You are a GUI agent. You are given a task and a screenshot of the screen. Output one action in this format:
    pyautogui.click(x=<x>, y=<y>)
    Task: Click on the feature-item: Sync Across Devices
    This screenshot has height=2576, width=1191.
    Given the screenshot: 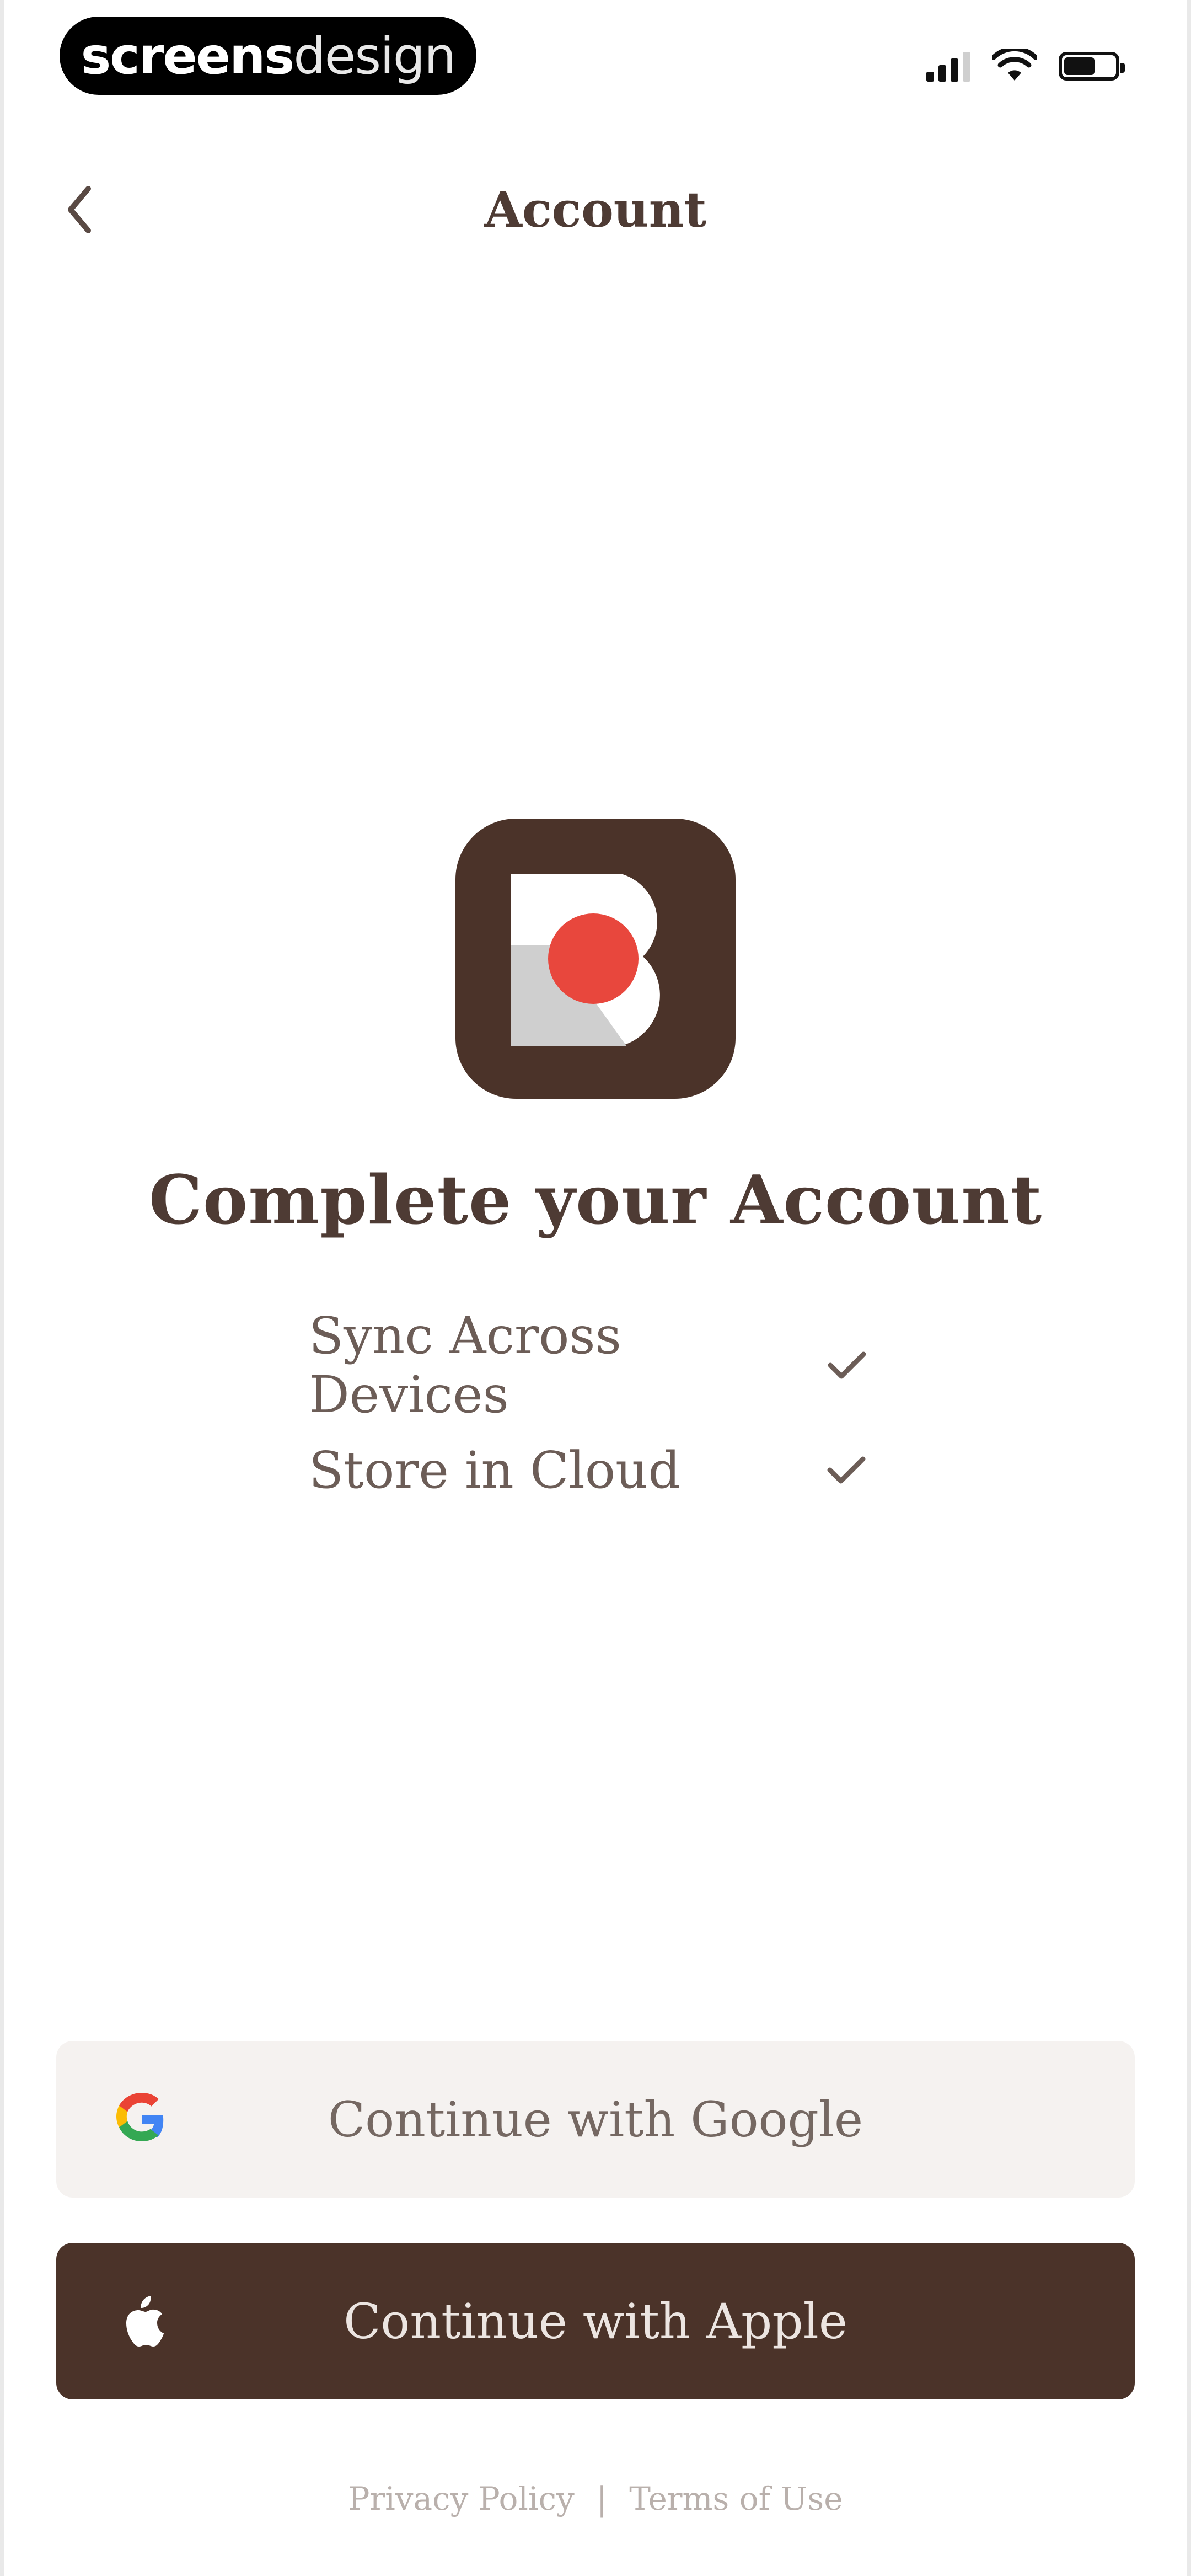 What is the action you would take?
    pyautogui.click(x=590, y=1365)
    